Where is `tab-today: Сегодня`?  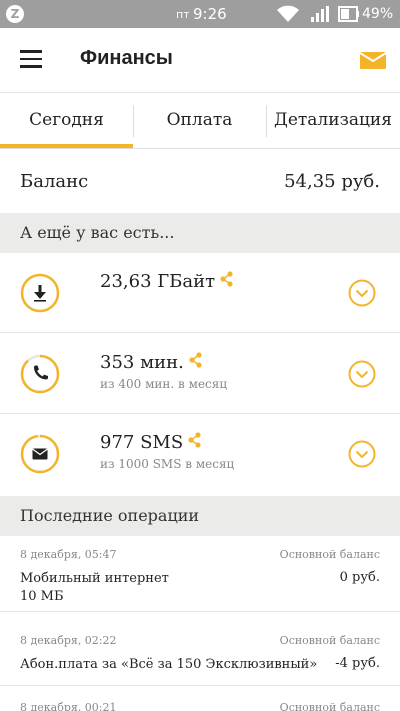 tab-today: Сегодня is located at coordinates (66, 121).